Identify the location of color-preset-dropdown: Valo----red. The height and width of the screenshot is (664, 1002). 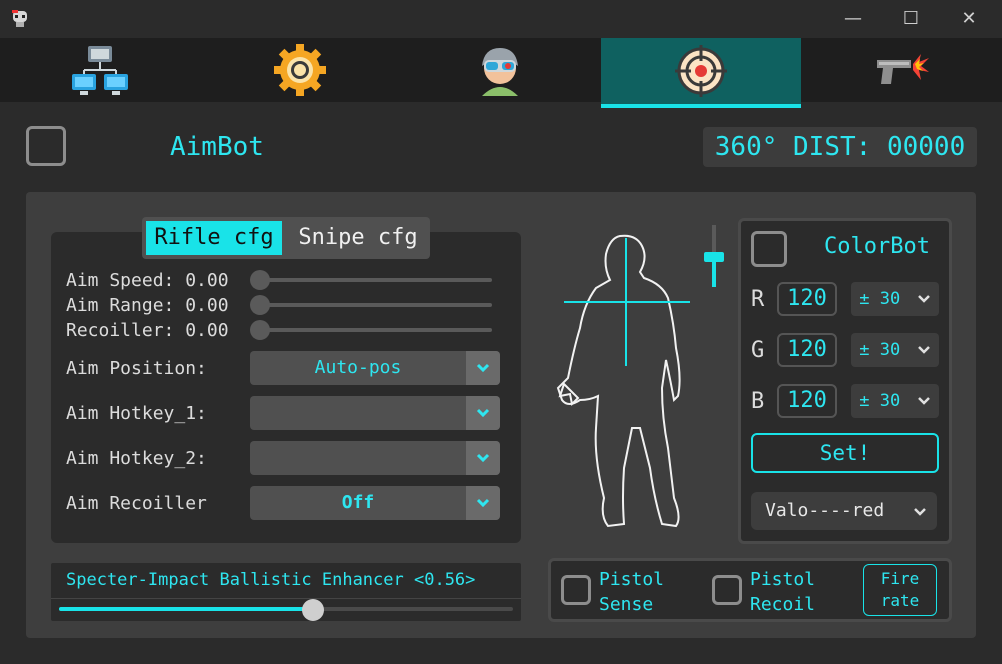
(844, 511).